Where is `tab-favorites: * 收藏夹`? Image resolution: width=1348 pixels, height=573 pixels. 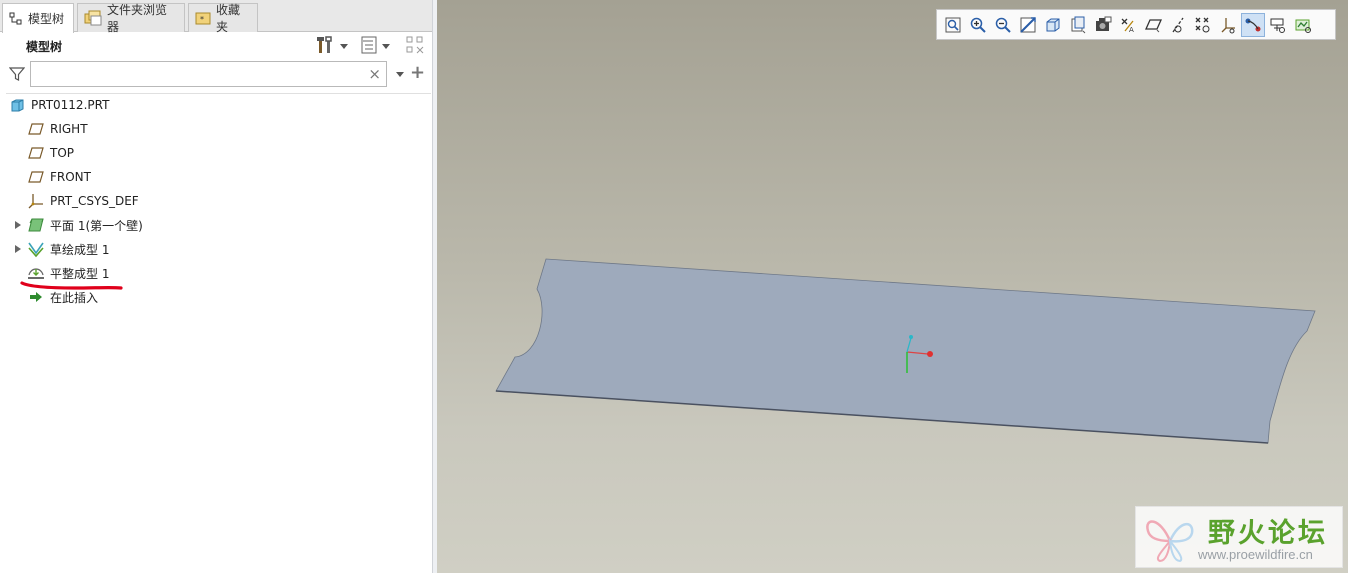
tab-favorites: * 收藏夹 is located at coordinates (223, 18).